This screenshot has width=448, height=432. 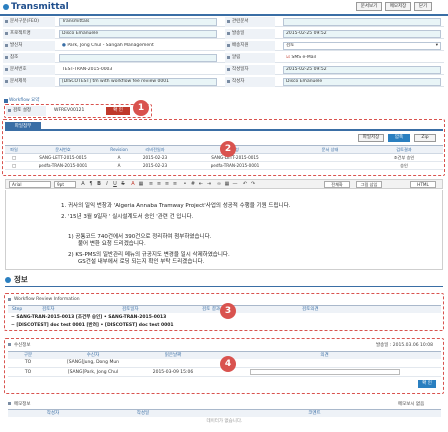 I want to click on cell-docno: pedfa-TRAN-2015-0001, so click(x=63, y=165).